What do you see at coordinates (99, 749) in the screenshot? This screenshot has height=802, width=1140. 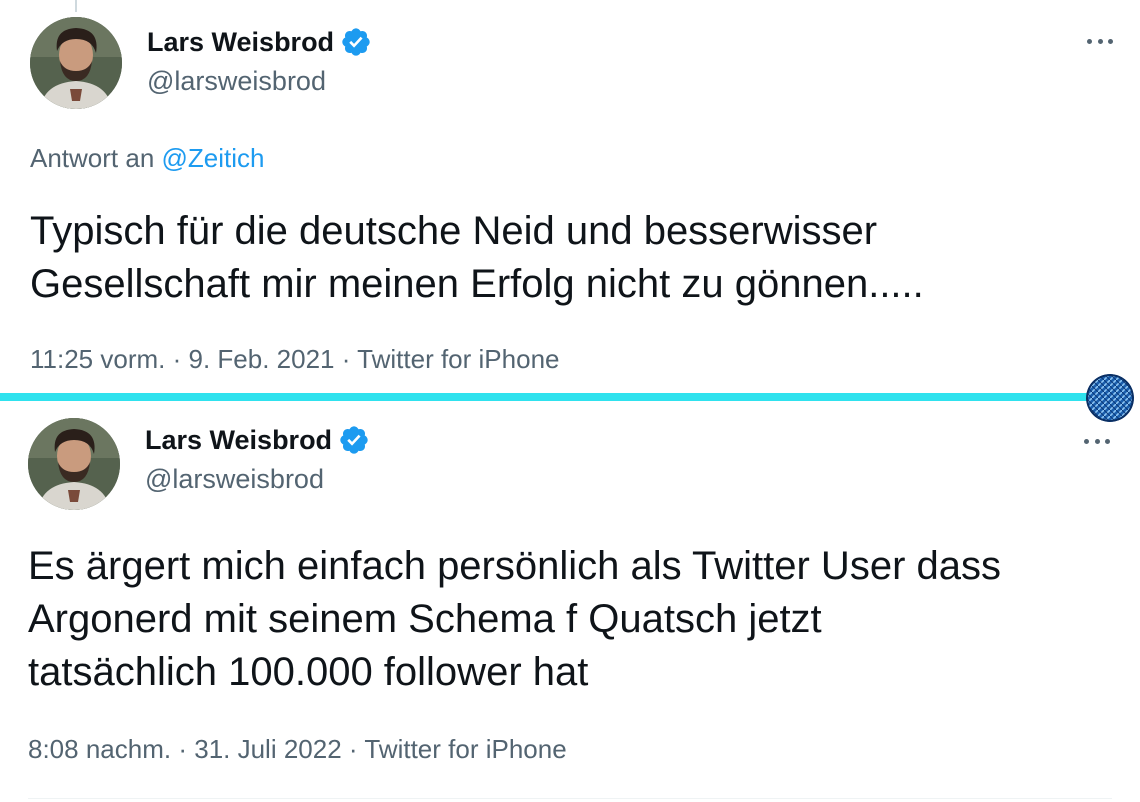 I see `tweet-time: 8:08 nachm.` at bounding box center [99, 749].